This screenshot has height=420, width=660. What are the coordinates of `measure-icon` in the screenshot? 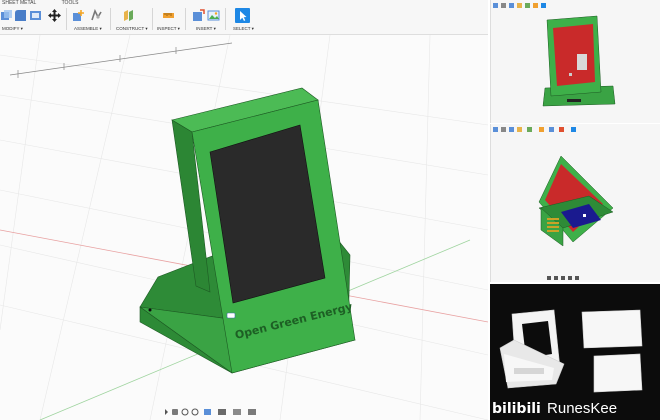 It's located at (168, 15).